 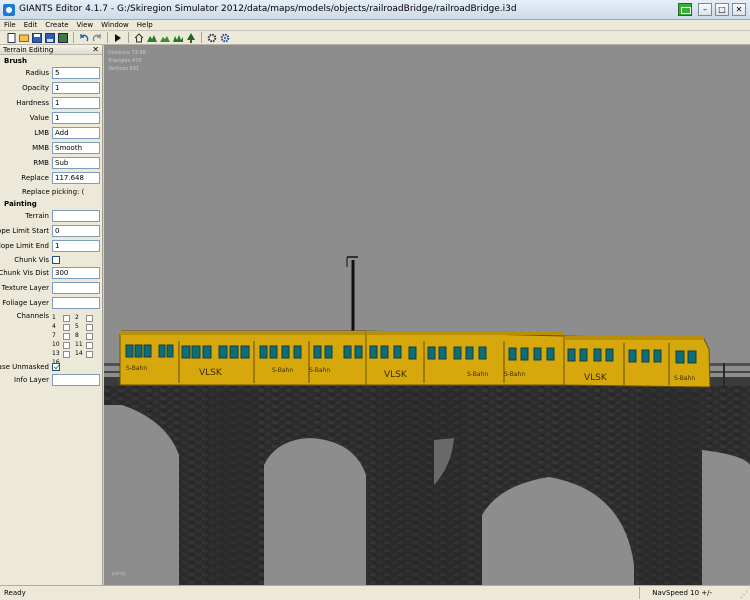 What do you see at coordinates (744, 594) in the screenshot?
I see `resize-grip-icon: ⋰` at bounding box center [744, 594].